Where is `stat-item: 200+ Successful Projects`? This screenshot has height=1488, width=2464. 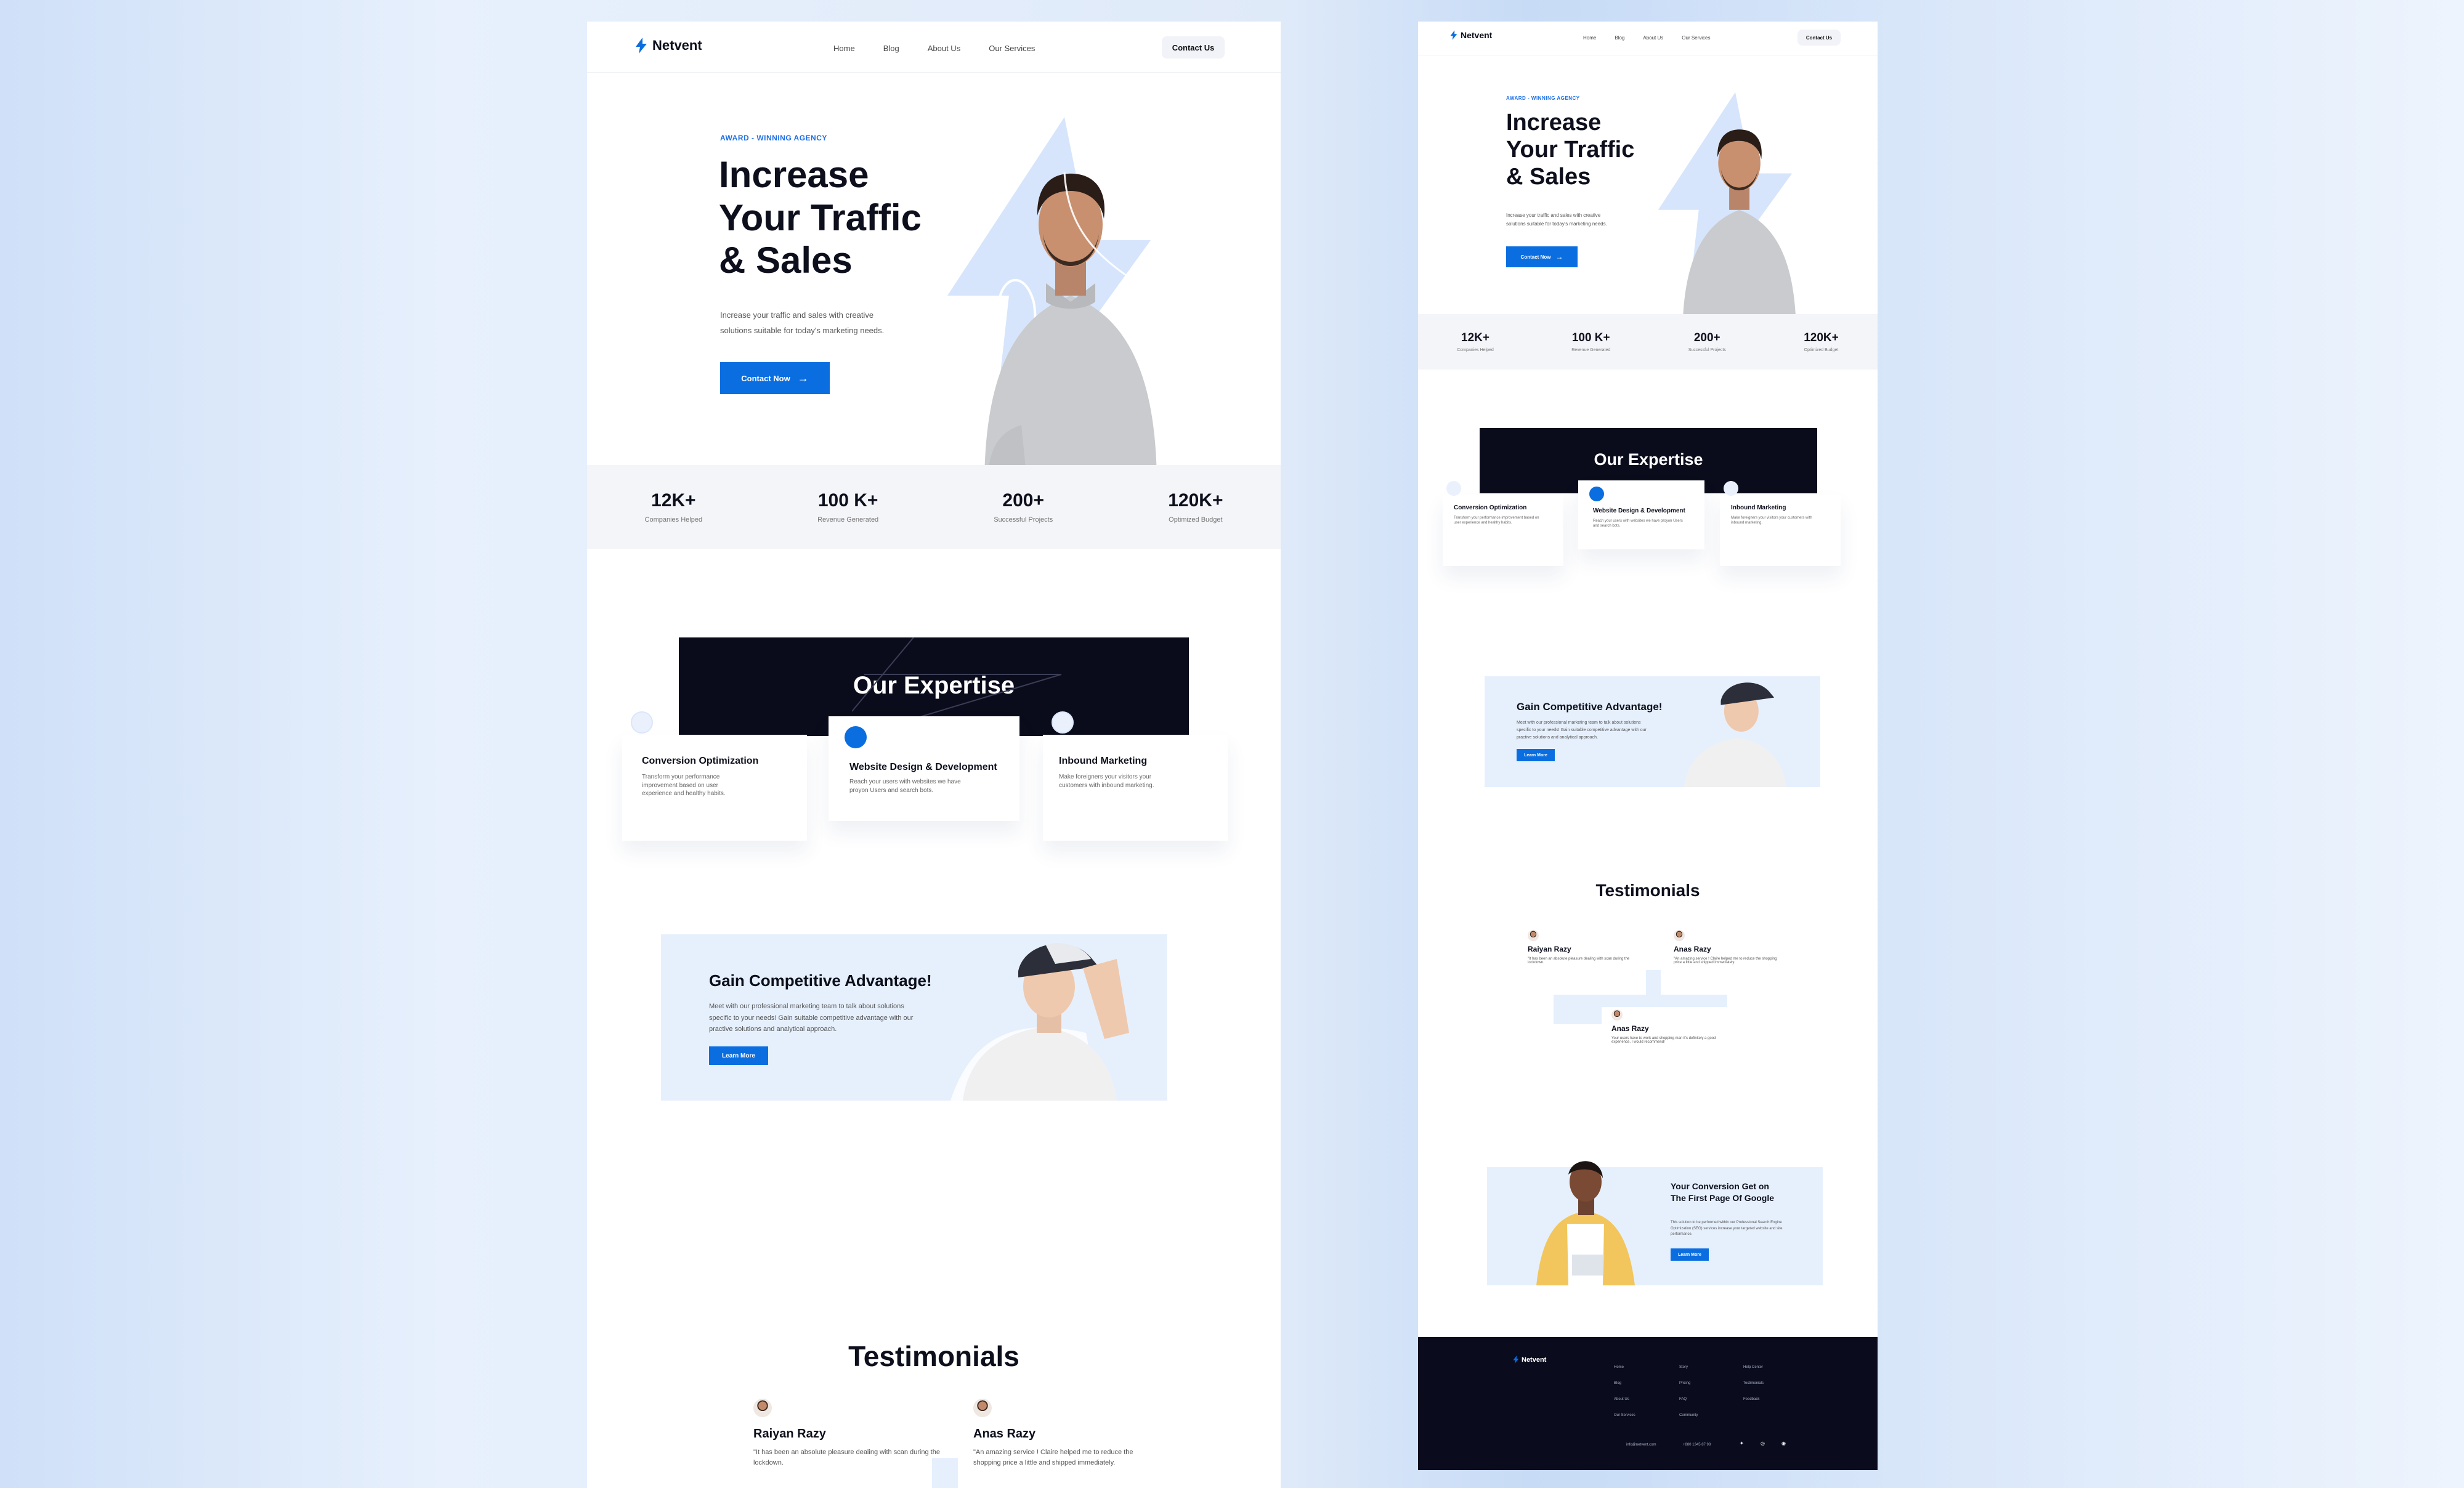 stat-item: 200+ Successful Projects is located at coordinates (1707, 341).